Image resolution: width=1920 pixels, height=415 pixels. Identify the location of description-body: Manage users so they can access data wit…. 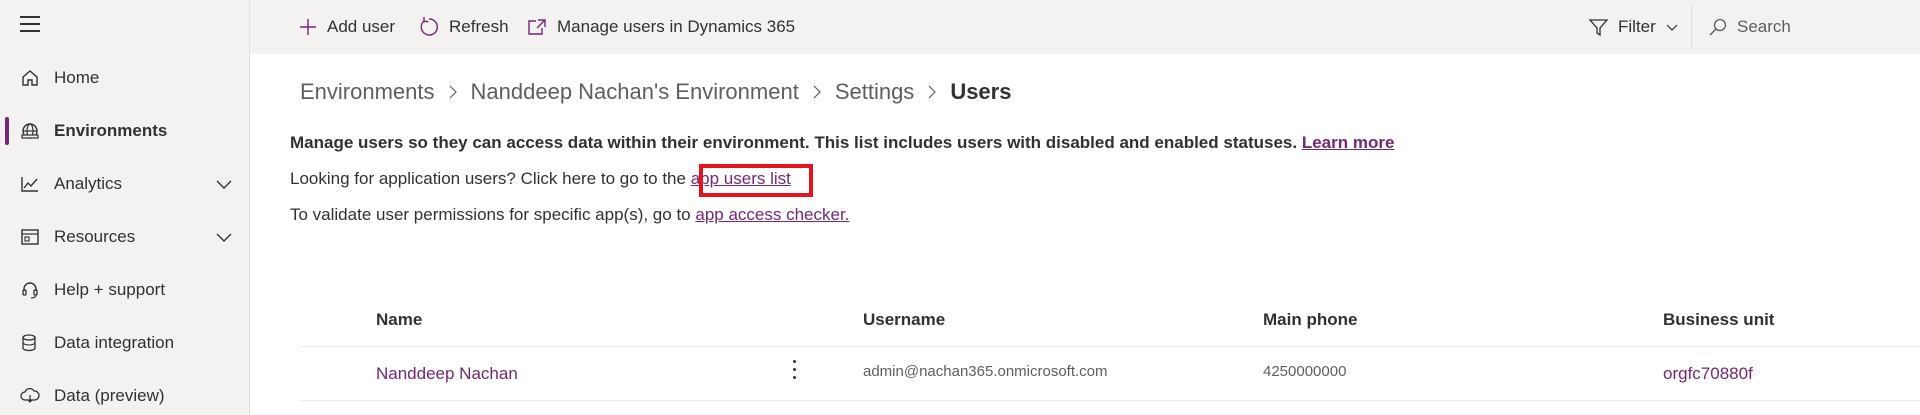
(794, 142).